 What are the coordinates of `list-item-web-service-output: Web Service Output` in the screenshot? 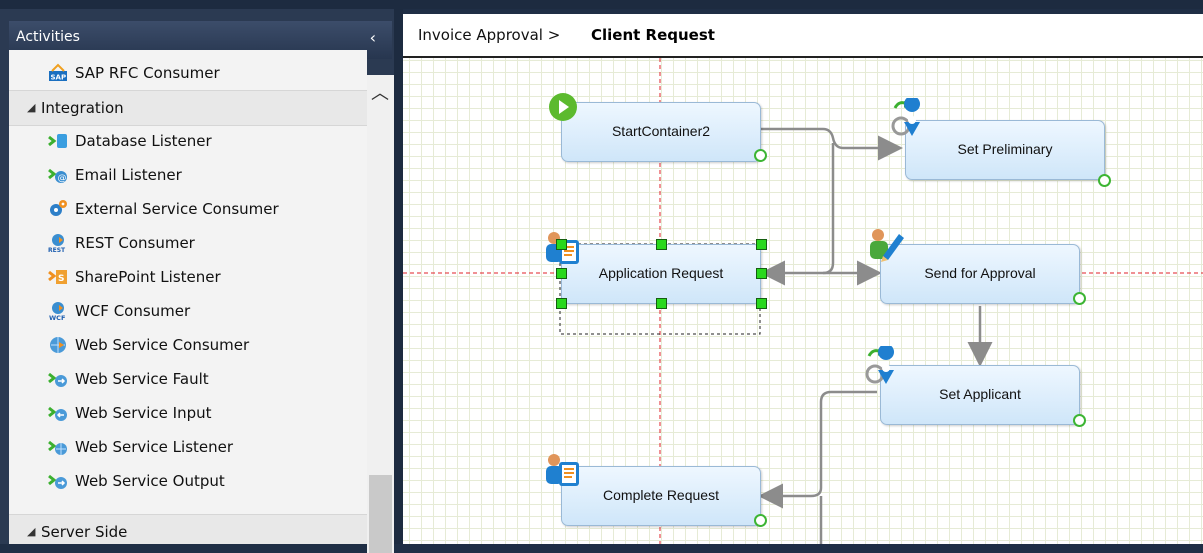 It's located at (188, 481).